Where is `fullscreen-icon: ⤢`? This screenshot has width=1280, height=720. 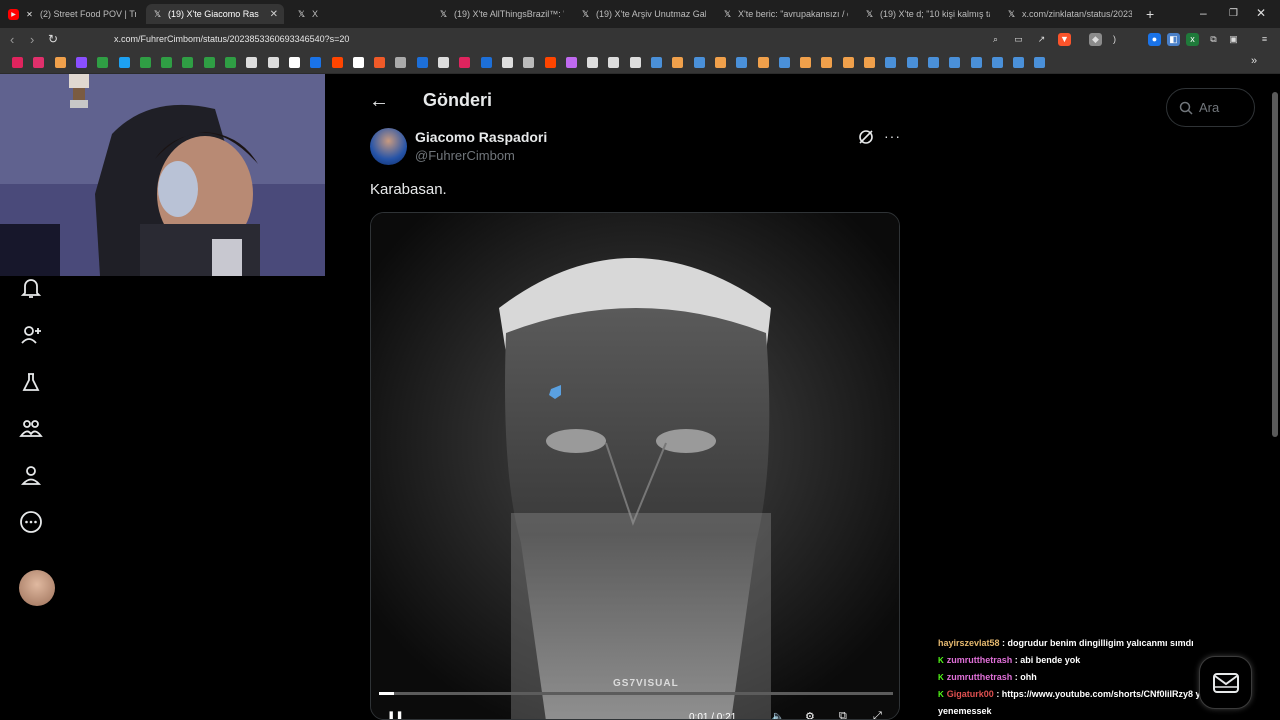 fullscreen-icon: ⤢ is located at coordinates (877, 714).